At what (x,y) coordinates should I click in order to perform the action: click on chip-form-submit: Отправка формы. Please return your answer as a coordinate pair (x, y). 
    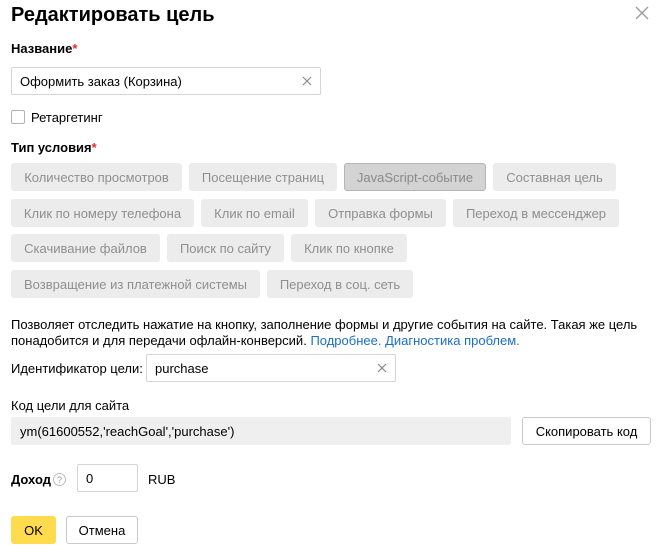
    Looking at the image, I should click on (380, 213).